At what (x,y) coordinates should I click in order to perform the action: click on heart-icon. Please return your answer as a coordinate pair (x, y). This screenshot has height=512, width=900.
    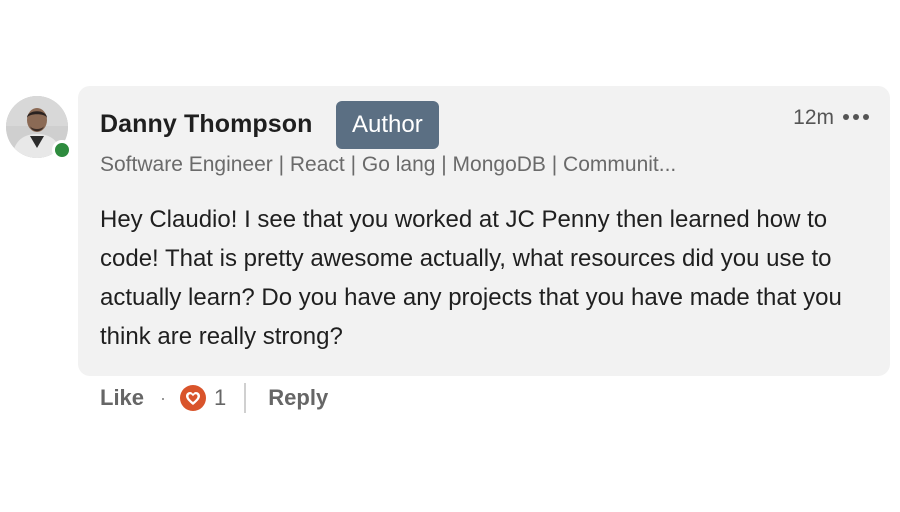
    Looking at the image, I should click on (193, 398).